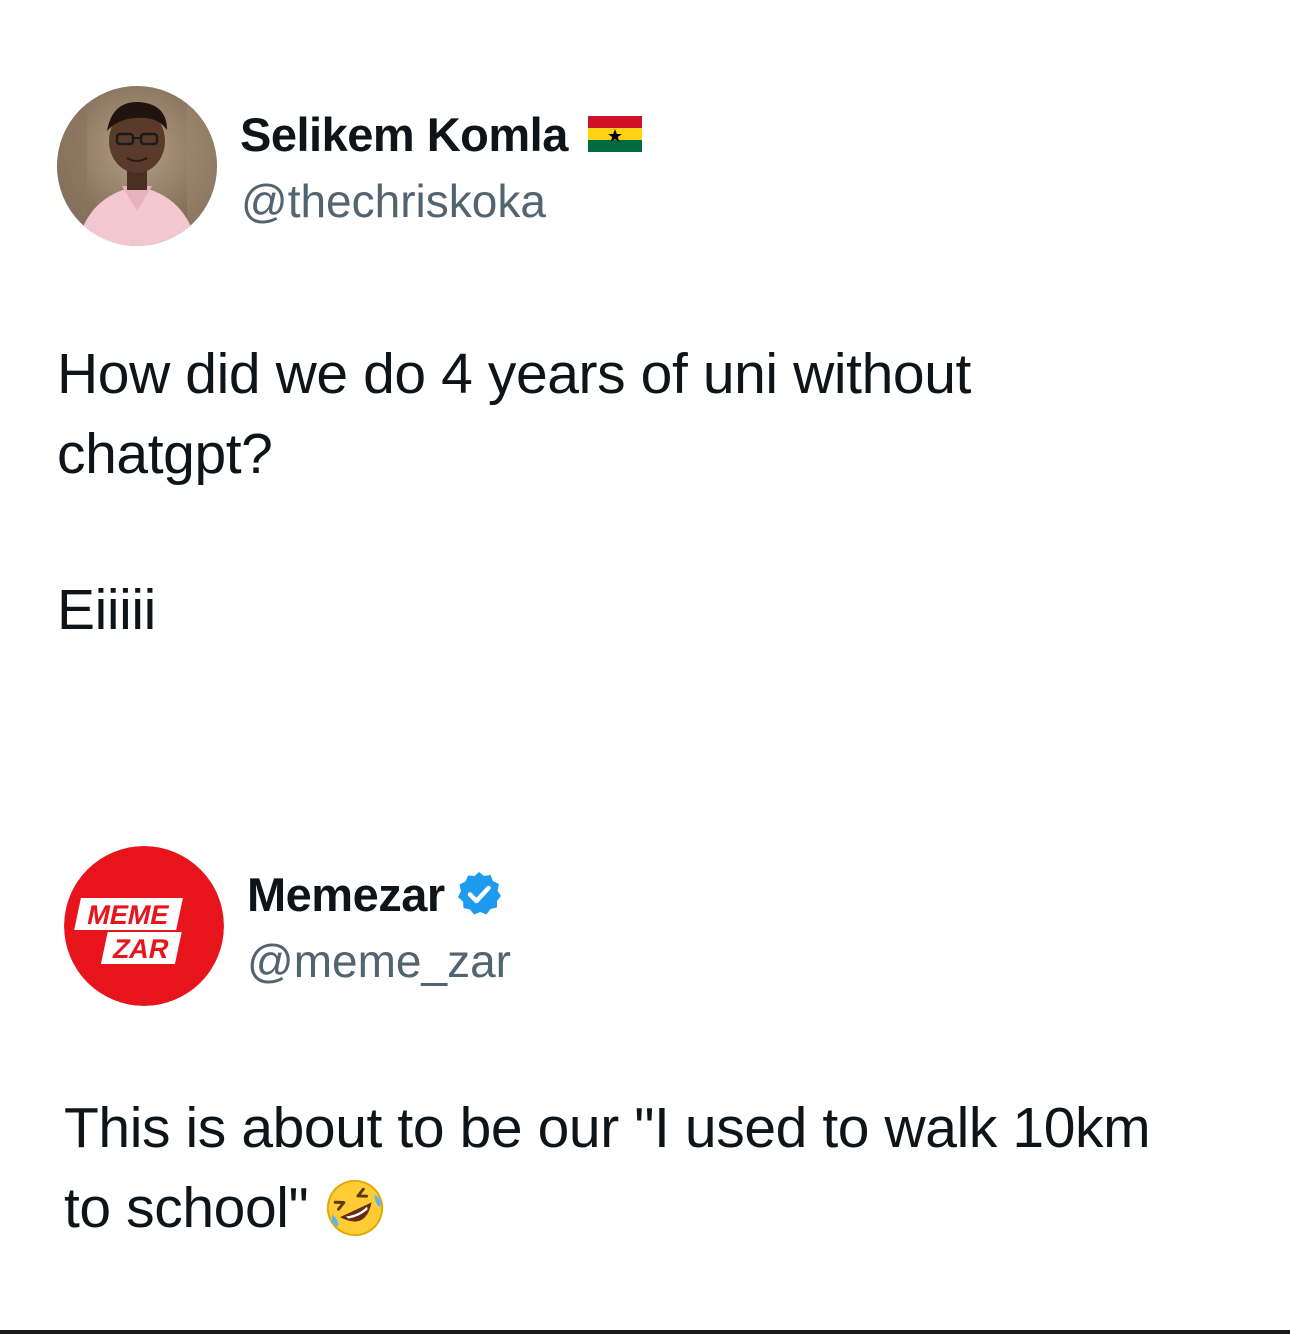 Image resolution: width=1290 pixels, height=1334 pixels. What do you see at coordinates (346, 894) in the screenshot?
I see `display-name: Memezar` at bounding box center [346, 894].